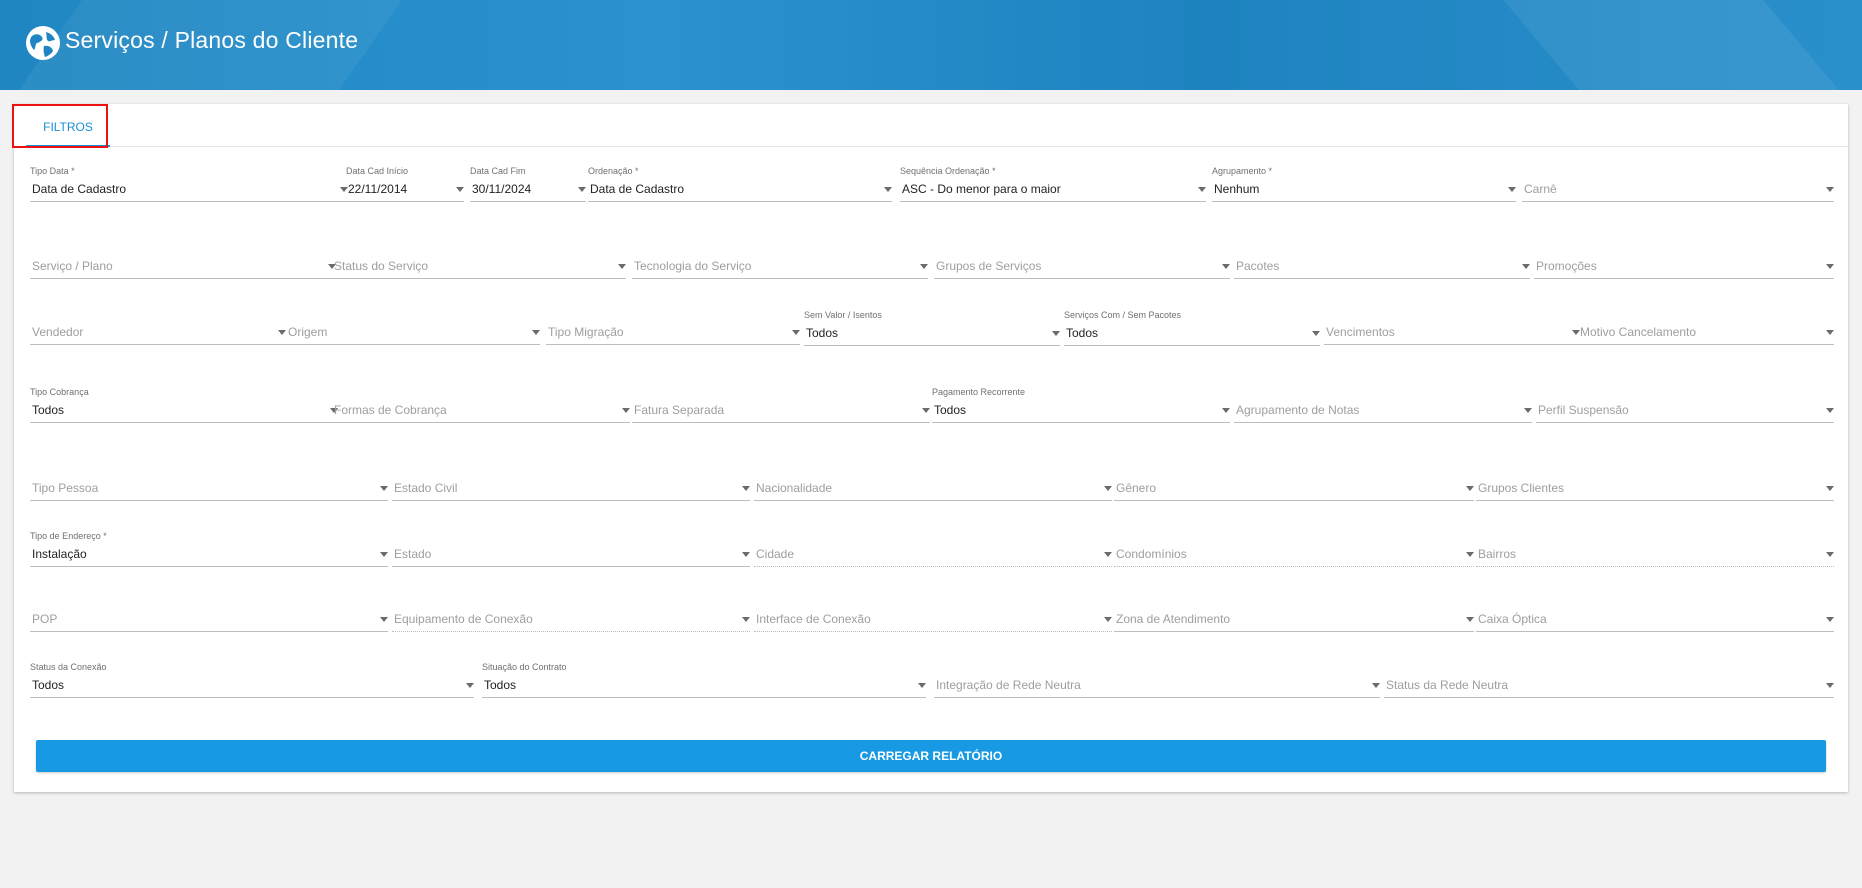  What do you see at coordinates (413, 554) in the screenshot?
I see `field-placeholder: Estado` at bounding box center [413, 554].